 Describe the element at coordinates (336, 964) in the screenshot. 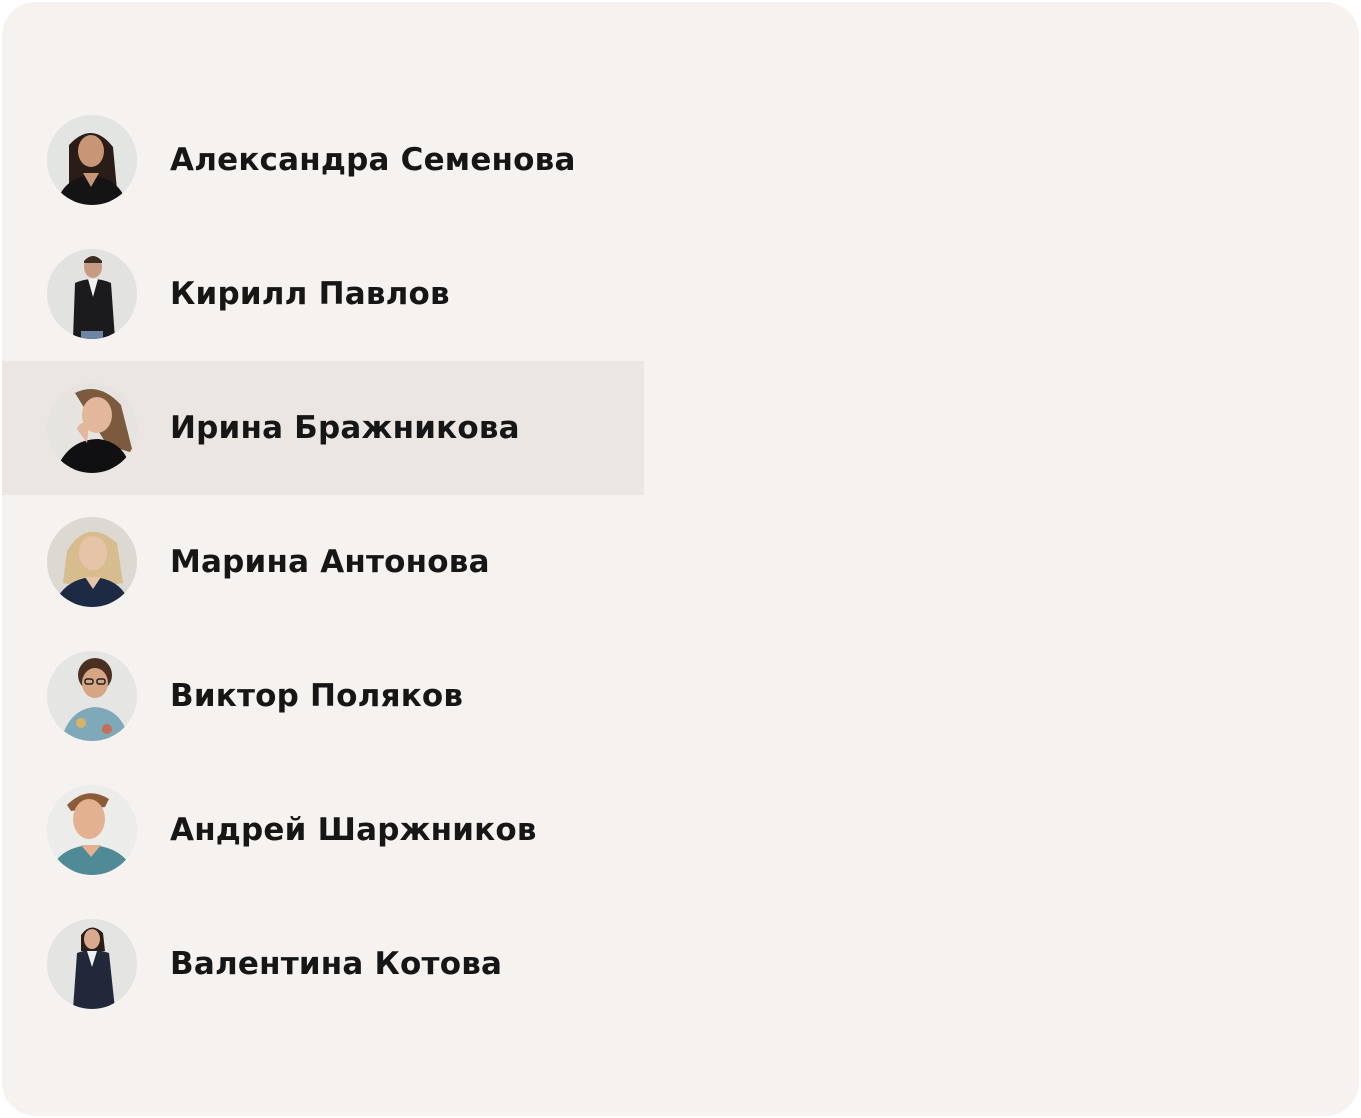

I see `person-name: Валентина Котова` at that location.